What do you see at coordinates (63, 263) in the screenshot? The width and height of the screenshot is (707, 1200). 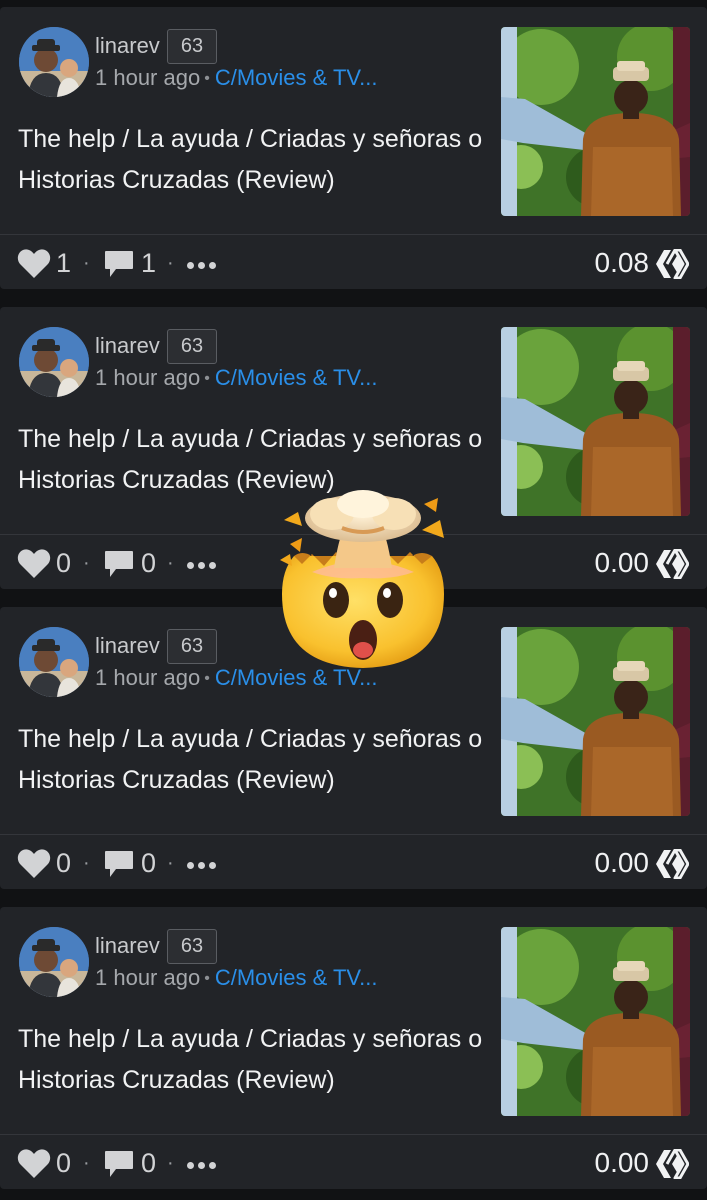 I see `like-count: 1` at bounding box center [63, 263].